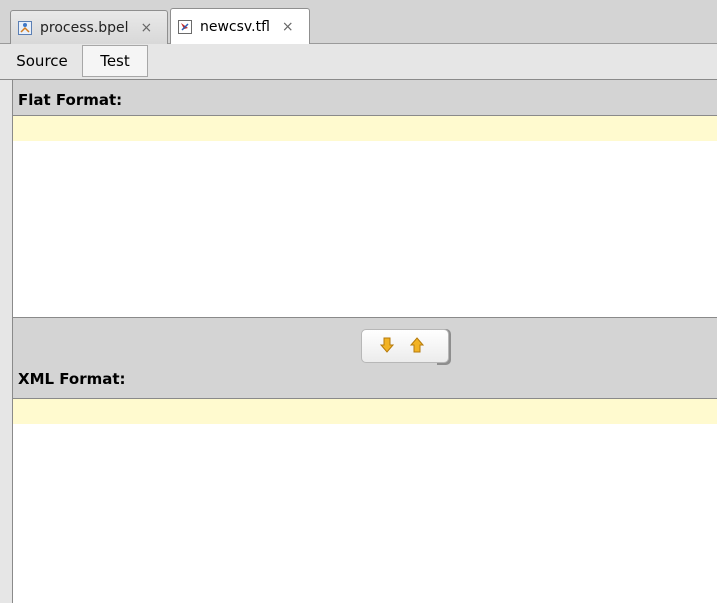 The height and width of the screenshot is (603, 717). Describe the element at coordinates (25, 28) in the screenshot. I see `bpel-file-icon` at that location.